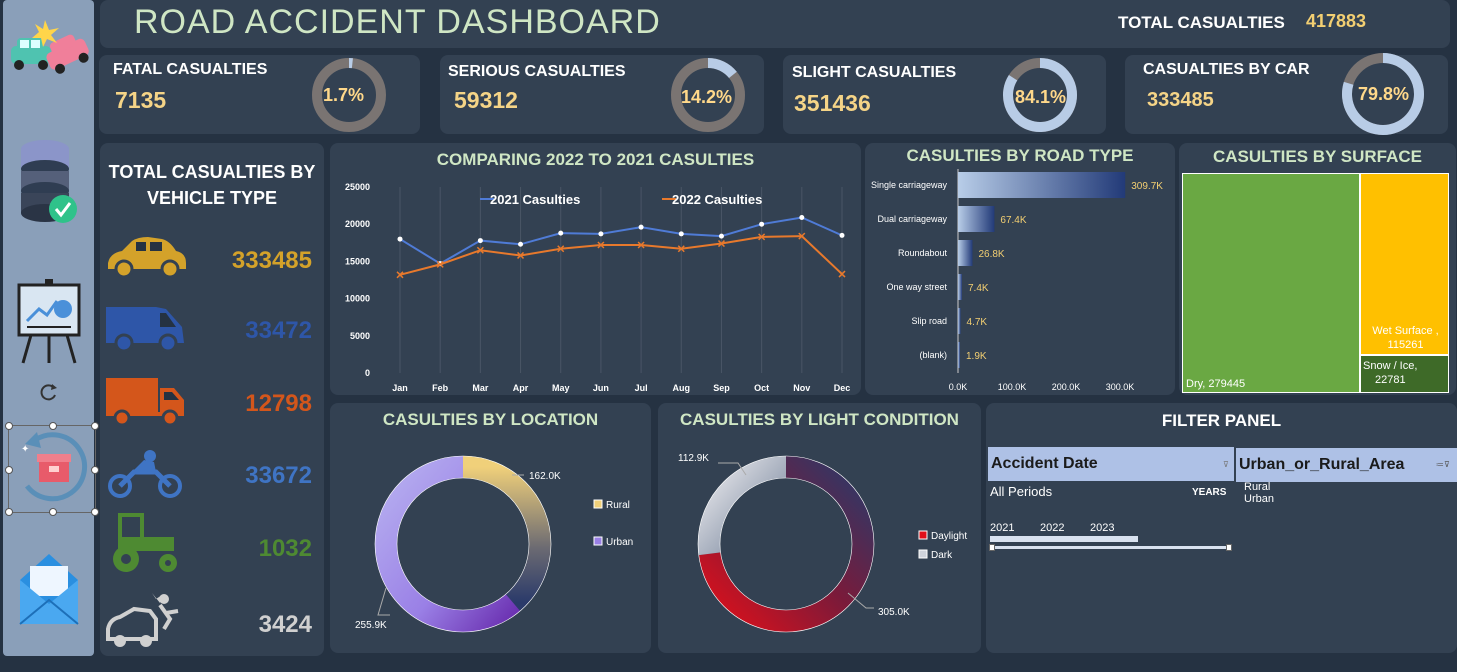 The height and width of the screenshot is (672, 1457). I want to click on legend-swatch-daylight, so click(923, 535).